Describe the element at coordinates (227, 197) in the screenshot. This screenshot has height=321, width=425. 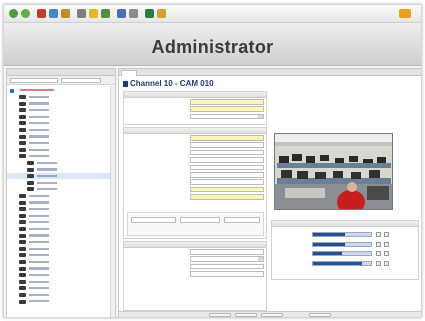
I see `password-field` at that location.